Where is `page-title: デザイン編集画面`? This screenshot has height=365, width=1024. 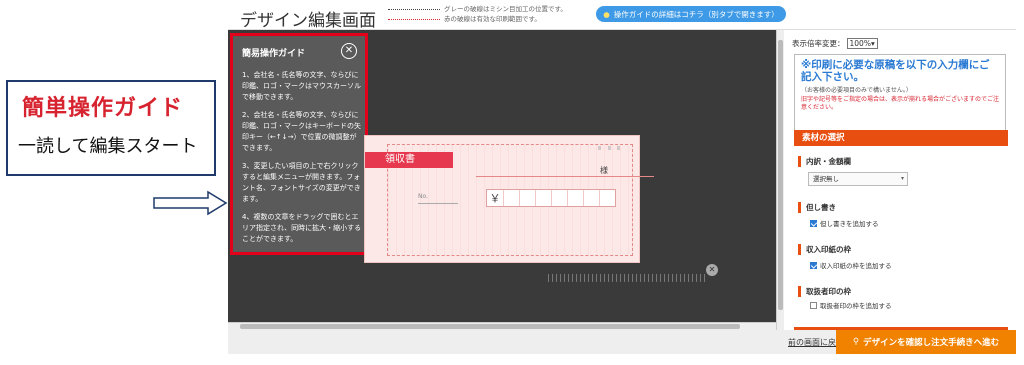
page-title: デザイン編集画面 is located at coordinates (308, 21).